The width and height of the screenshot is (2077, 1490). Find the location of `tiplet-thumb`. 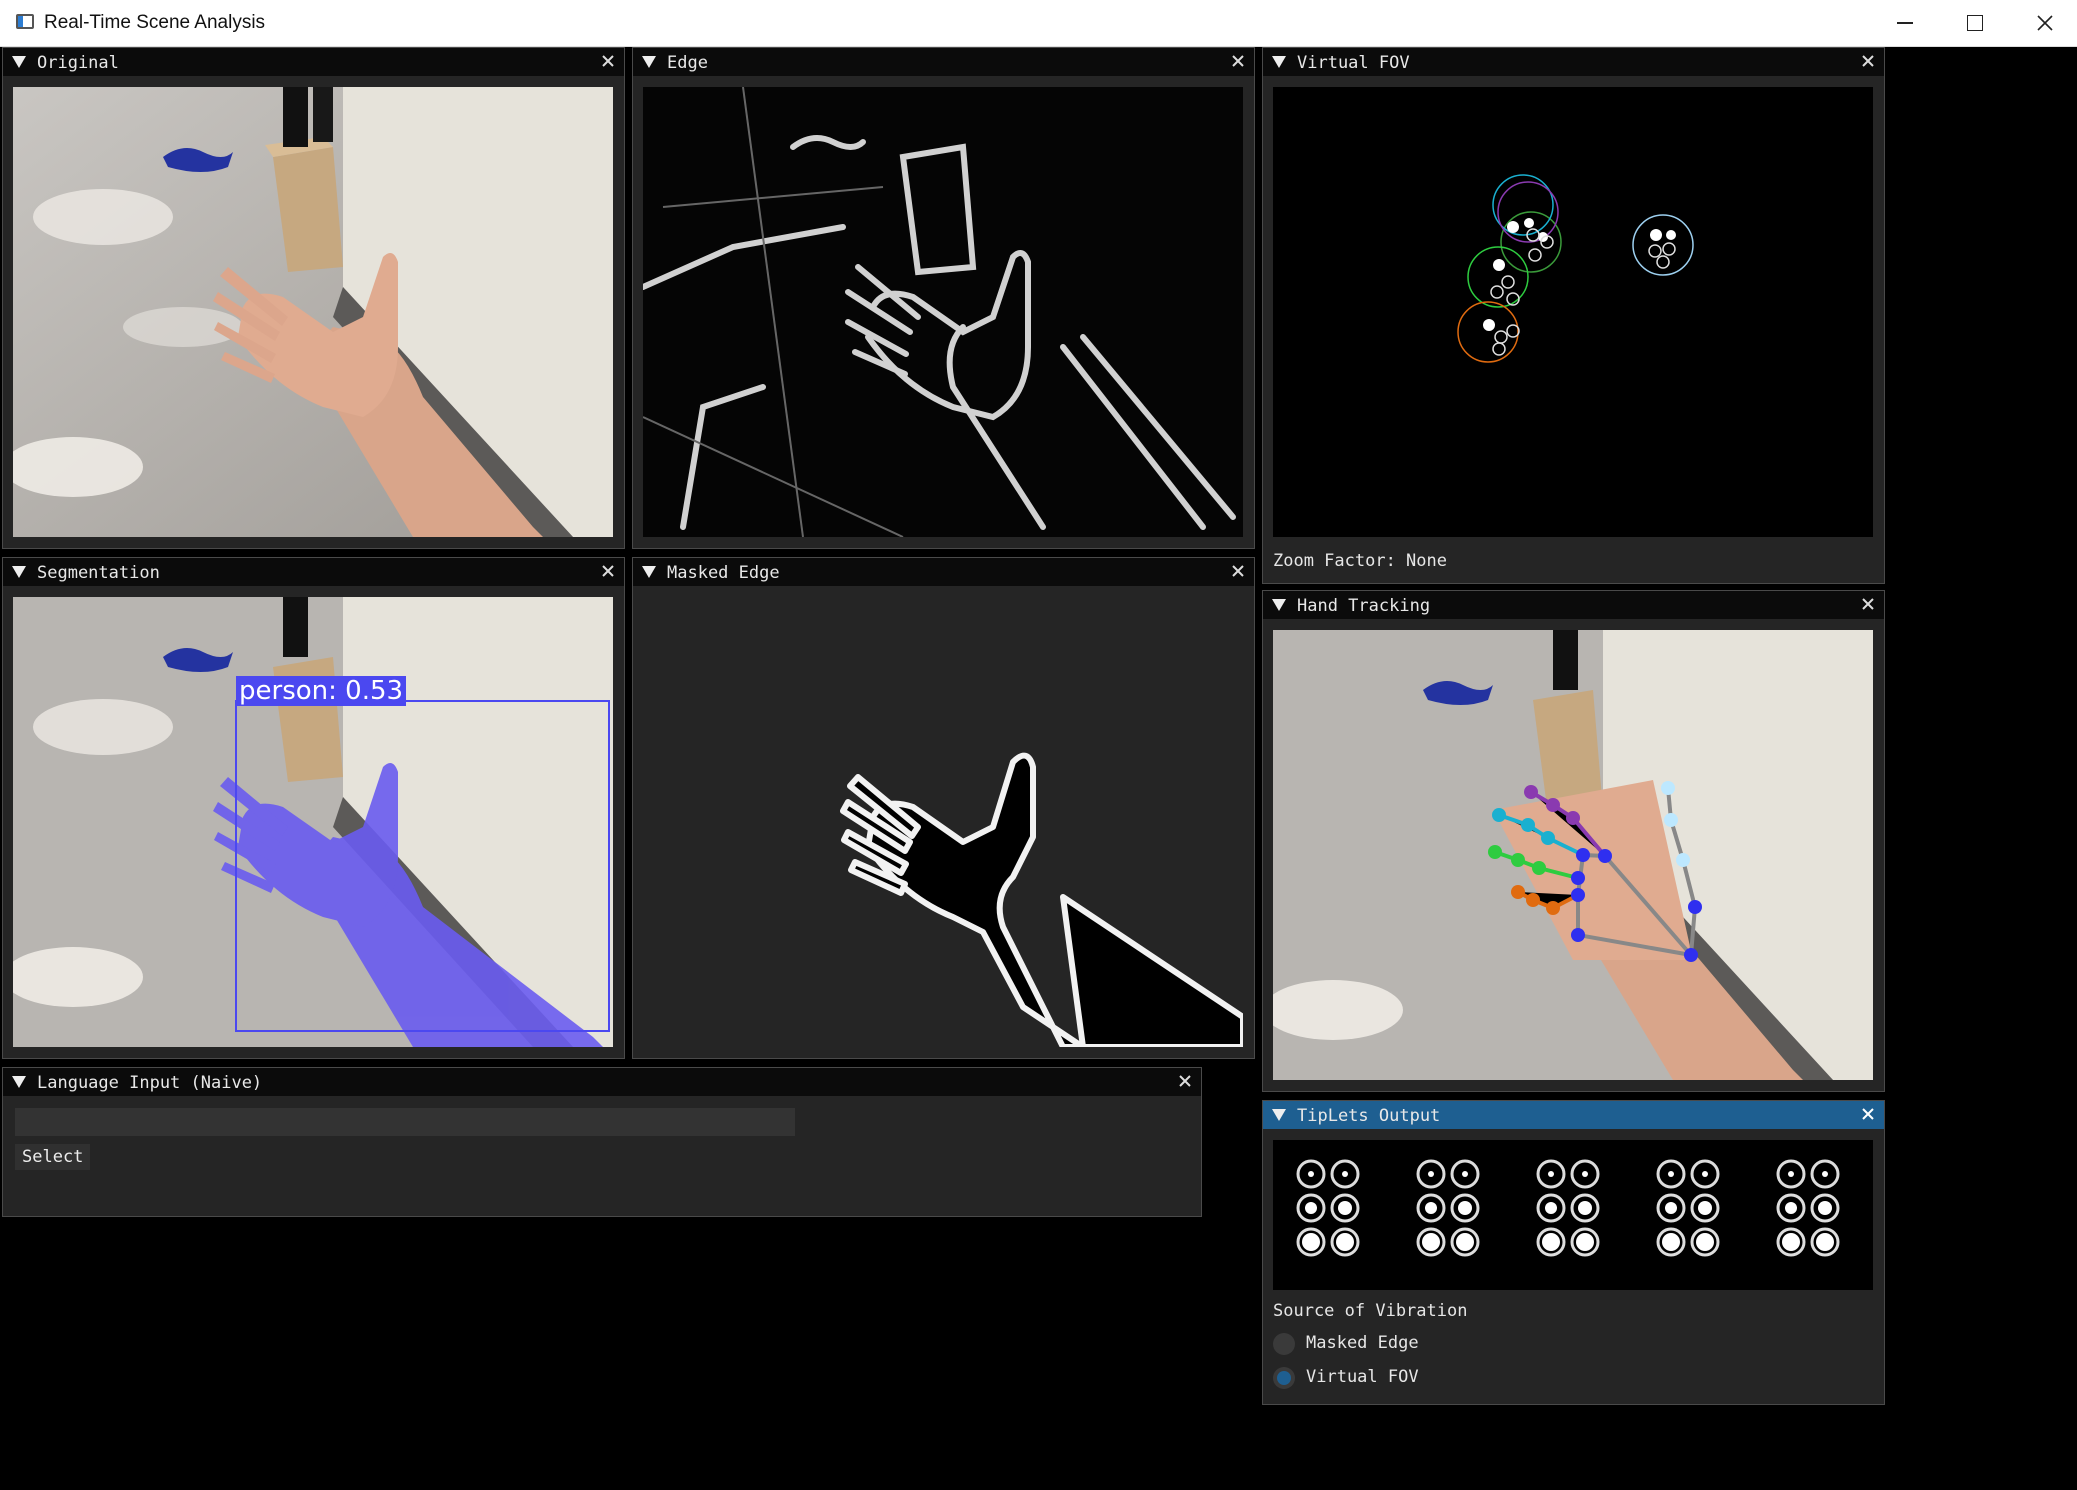

tiplet-thumb is located at coordinates (1328, 1208).